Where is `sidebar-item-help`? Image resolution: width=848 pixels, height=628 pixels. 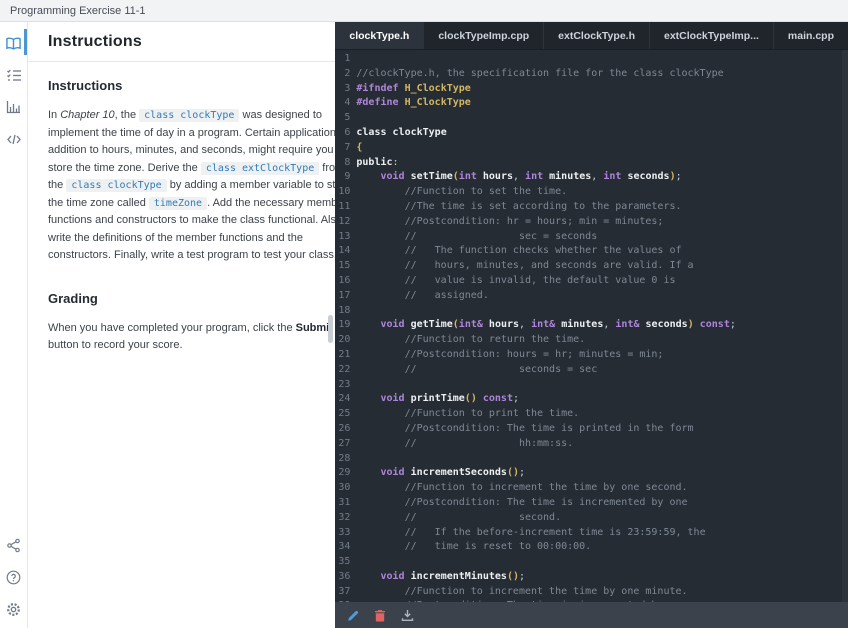
sidebar-item-help is located at coordinates (14, 577).